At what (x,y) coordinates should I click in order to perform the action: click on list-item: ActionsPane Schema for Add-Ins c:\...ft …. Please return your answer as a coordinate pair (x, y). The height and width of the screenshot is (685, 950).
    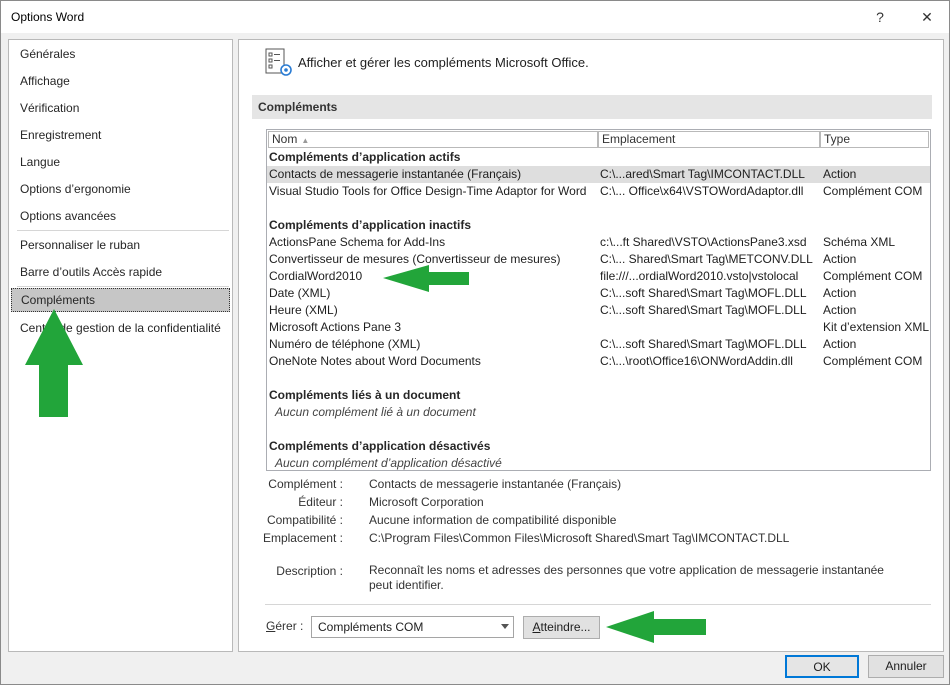
    Looking at the image, I should click on (598, 242).